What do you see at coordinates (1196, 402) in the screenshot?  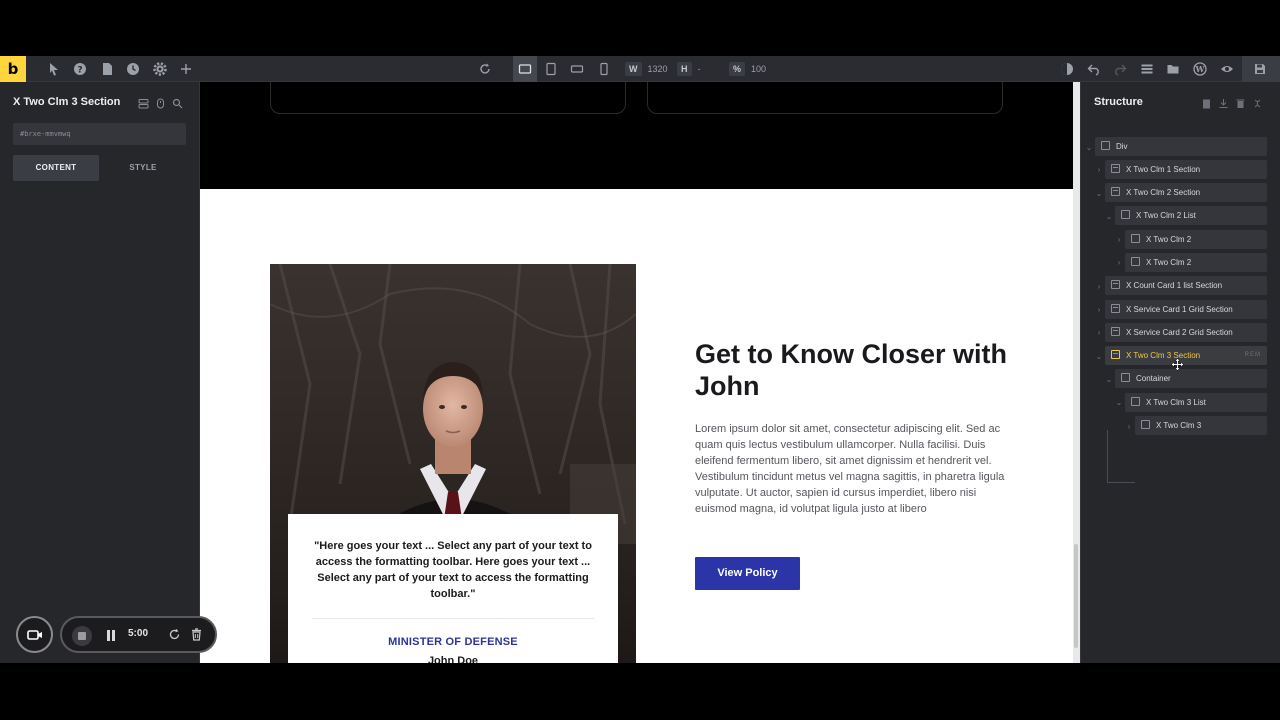 I see `tree-item: X Two Clm 3 List` at bounding box center [1196, 402].